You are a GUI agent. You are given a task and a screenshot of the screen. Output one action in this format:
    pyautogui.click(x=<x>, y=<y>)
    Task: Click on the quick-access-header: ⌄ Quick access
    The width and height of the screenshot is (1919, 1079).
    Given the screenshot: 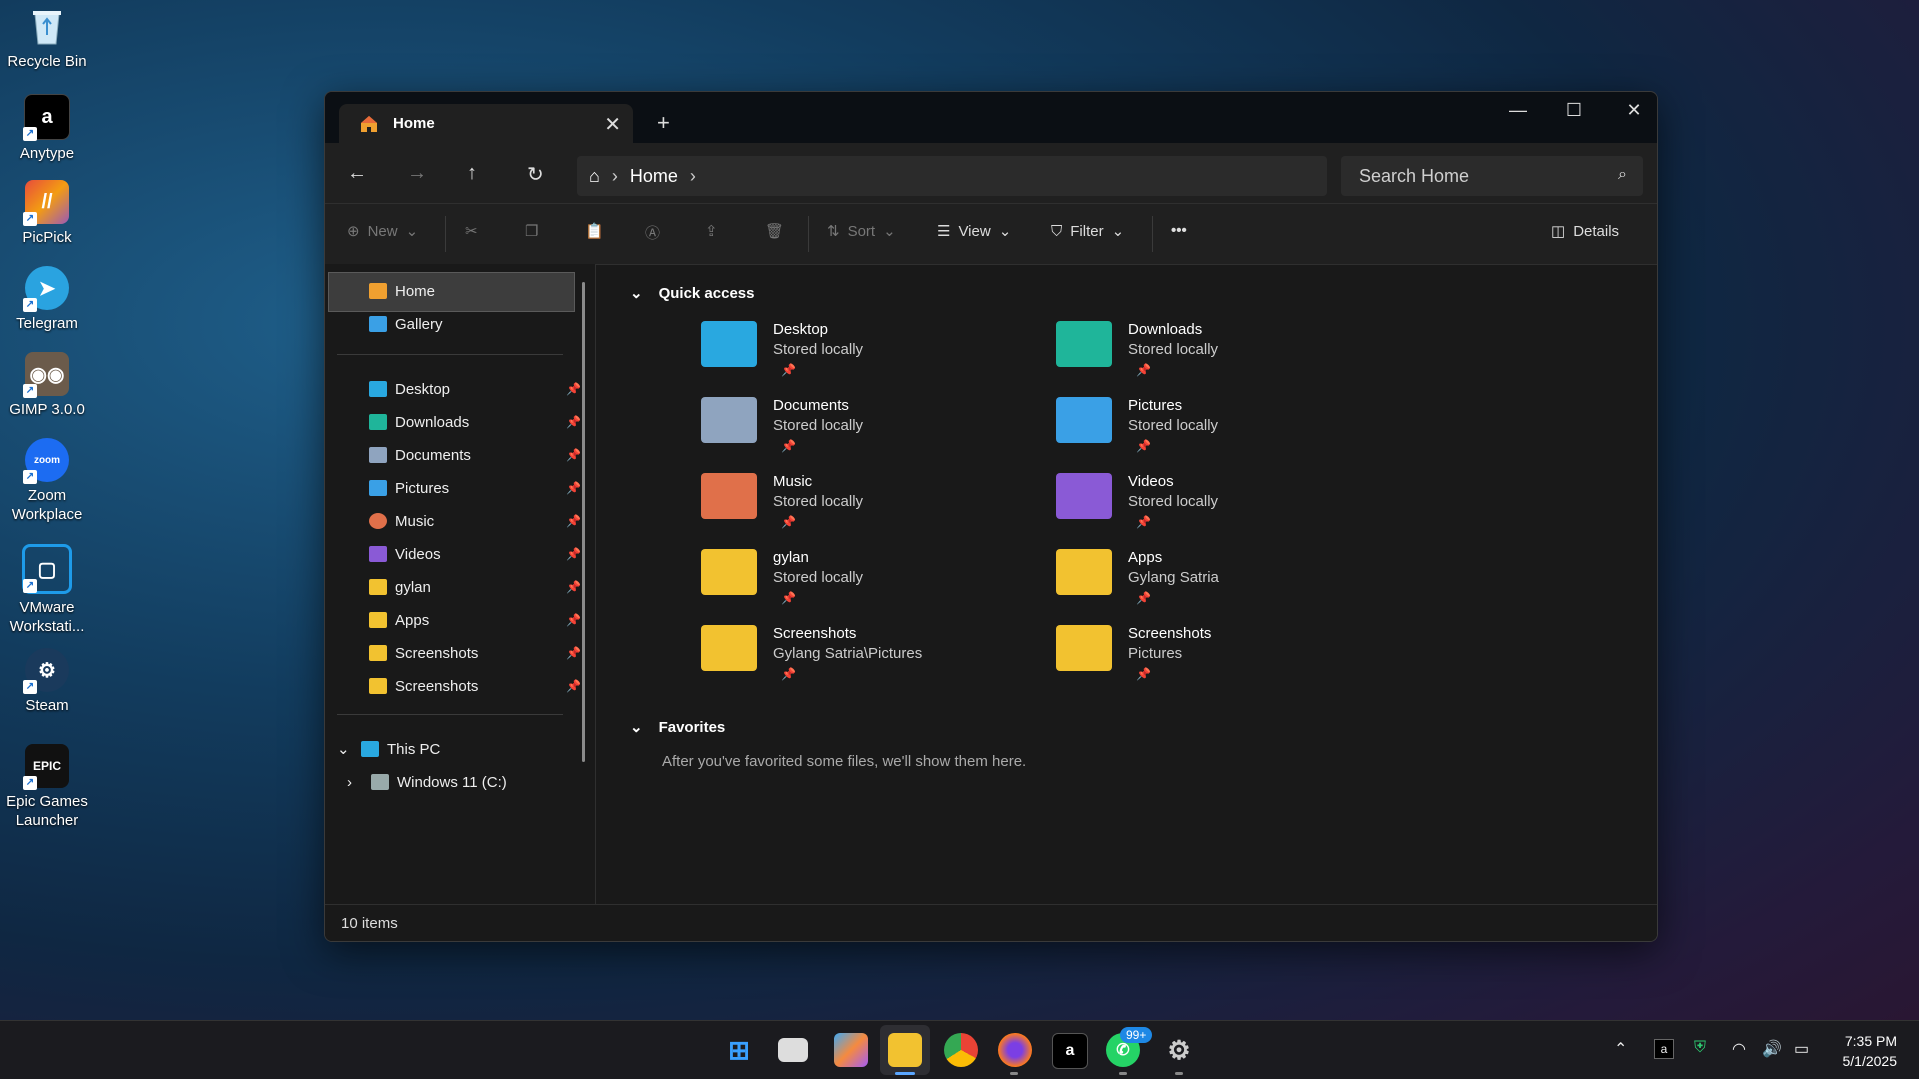 What is the action you would take?
    pyautogui.click(x=692, y=293)
    